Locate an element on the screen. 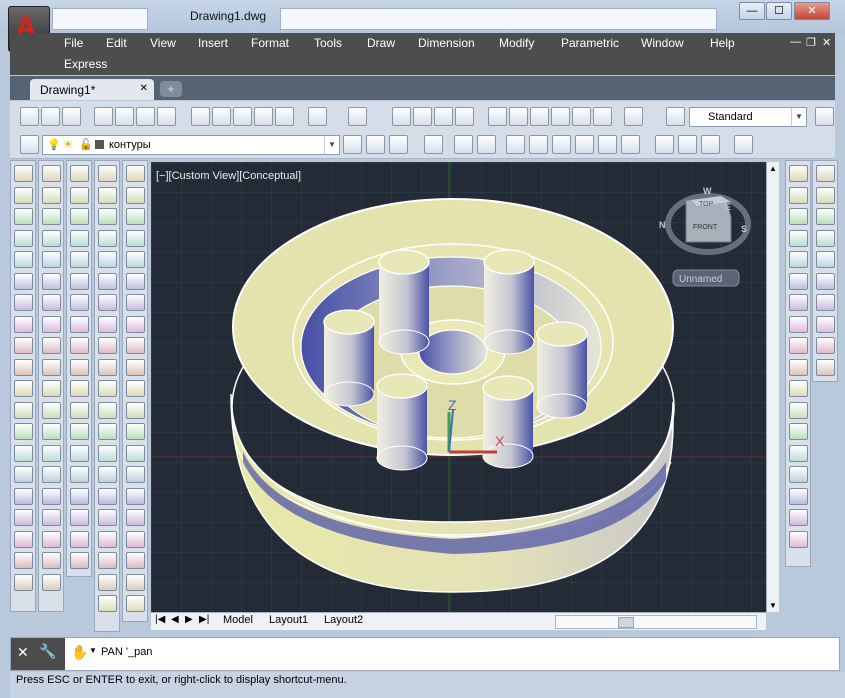 The width and height of the screenshot is (845, 698). box-icon is located at coordinates (107, 560).